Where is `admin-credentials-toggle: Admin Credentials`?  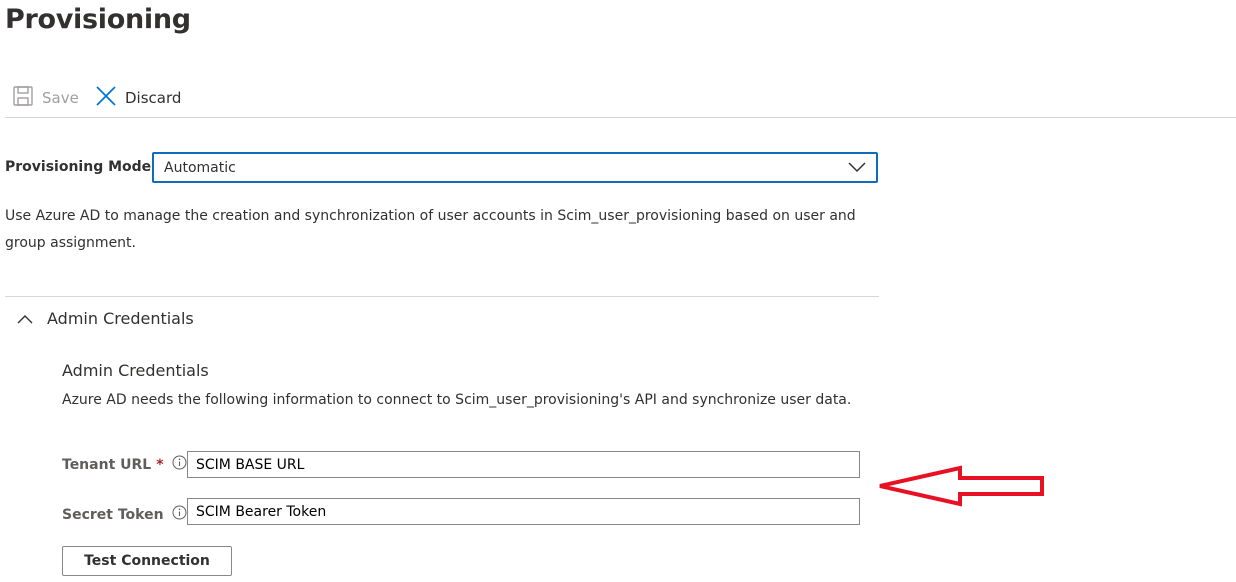 admin-credentials-toggle: Admin Credentials is located at coordinates (105, 318).